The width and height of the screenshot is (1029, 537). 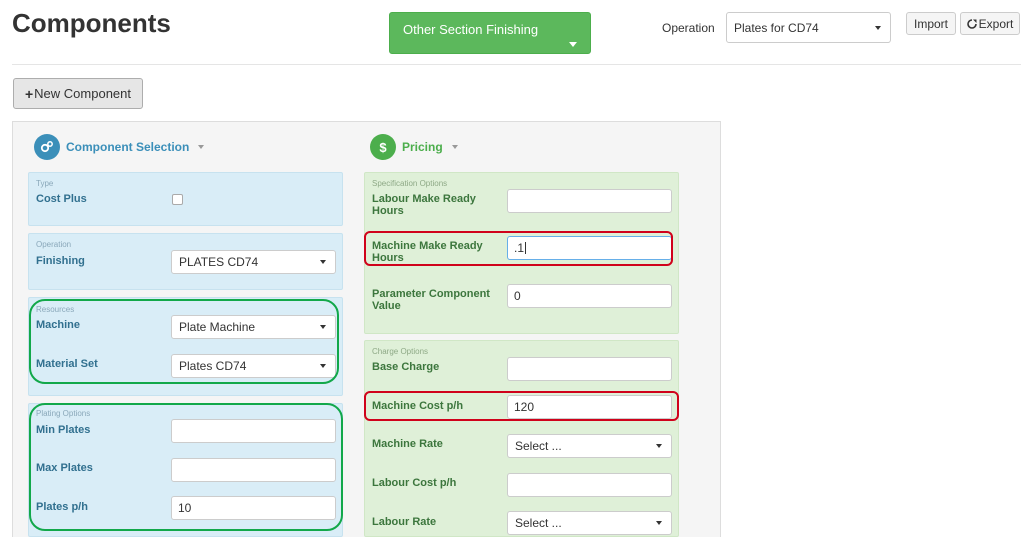 What do you see at coordinates (219, 262) in the screenshot?
I see `finishing-select-value: PLATES CD74` at bounding box center [219, 262].